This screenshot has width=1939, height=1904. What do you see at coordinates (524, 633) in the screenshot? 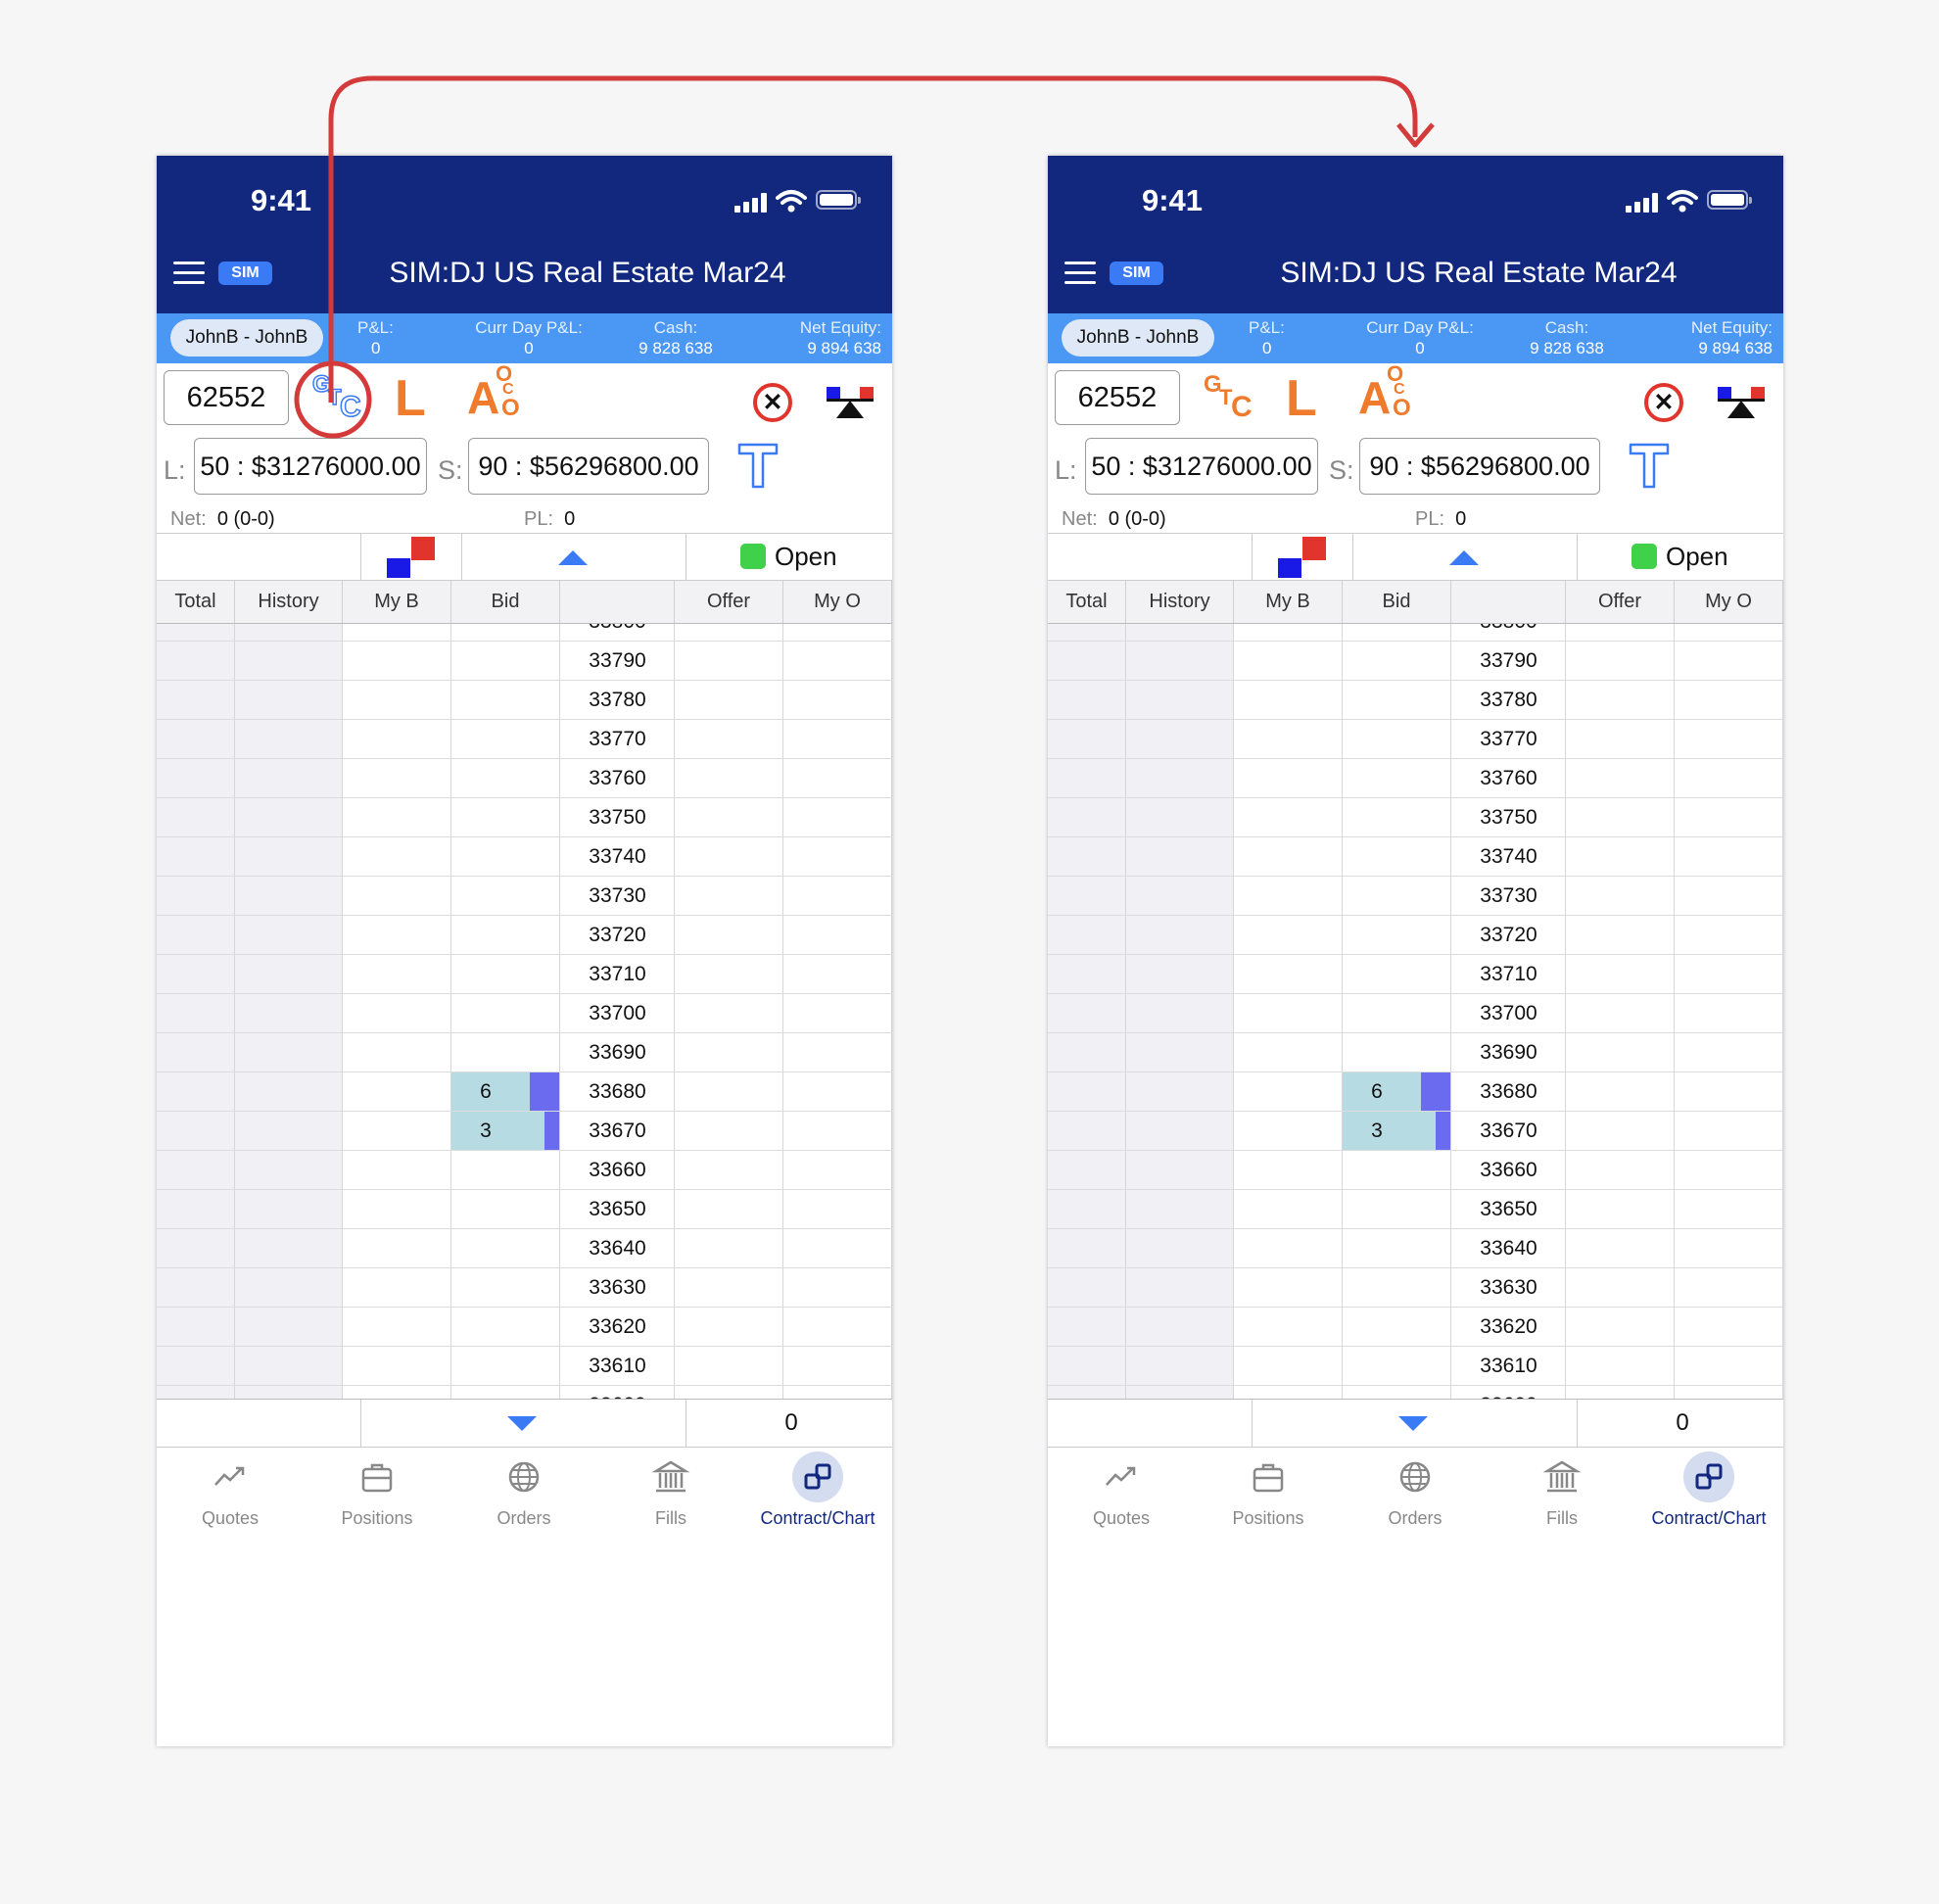
I see `ladder-row: 33800` at bounding box center [524, 633].